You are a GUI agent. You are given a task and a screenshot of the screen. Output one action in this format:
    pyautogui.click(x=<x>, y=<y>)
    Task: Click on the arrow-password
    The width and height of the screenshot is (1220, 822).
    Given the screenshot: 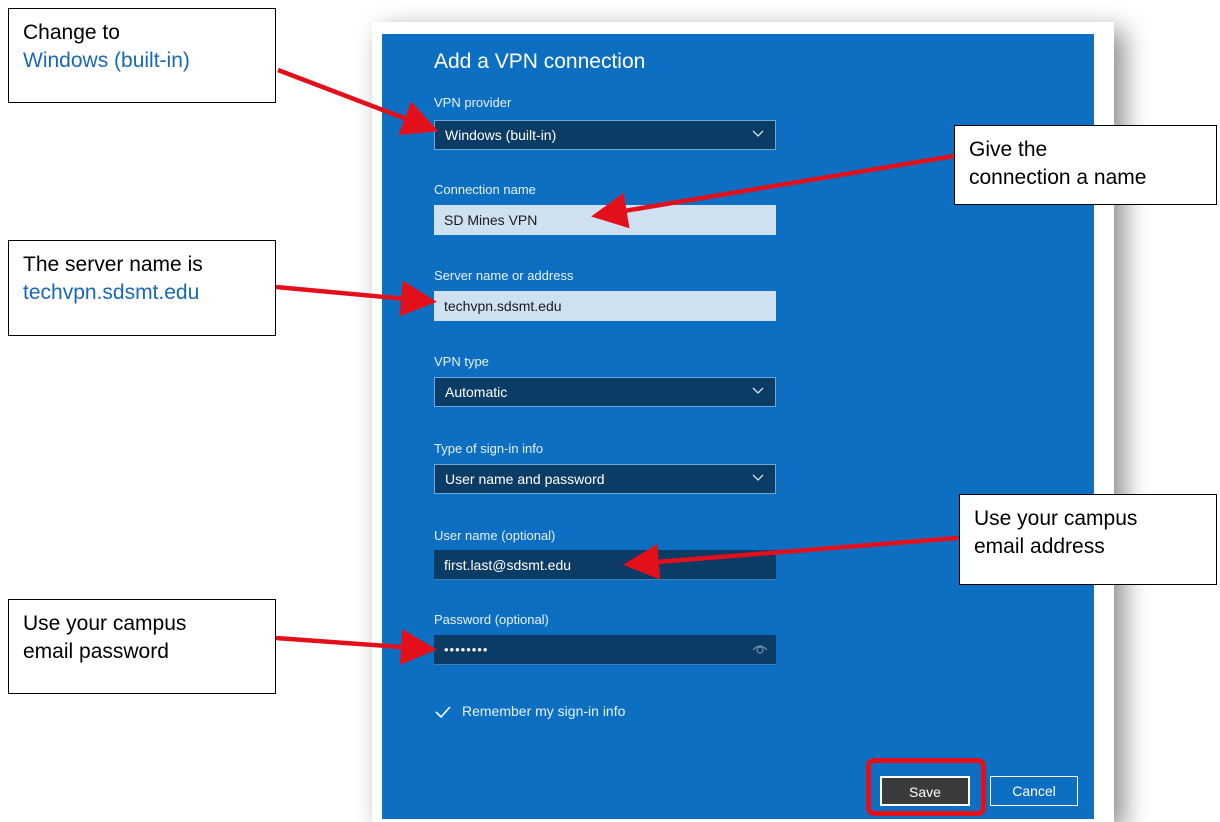 What is the action you would take?
    pyautogui.click(x=356, y=647)
    